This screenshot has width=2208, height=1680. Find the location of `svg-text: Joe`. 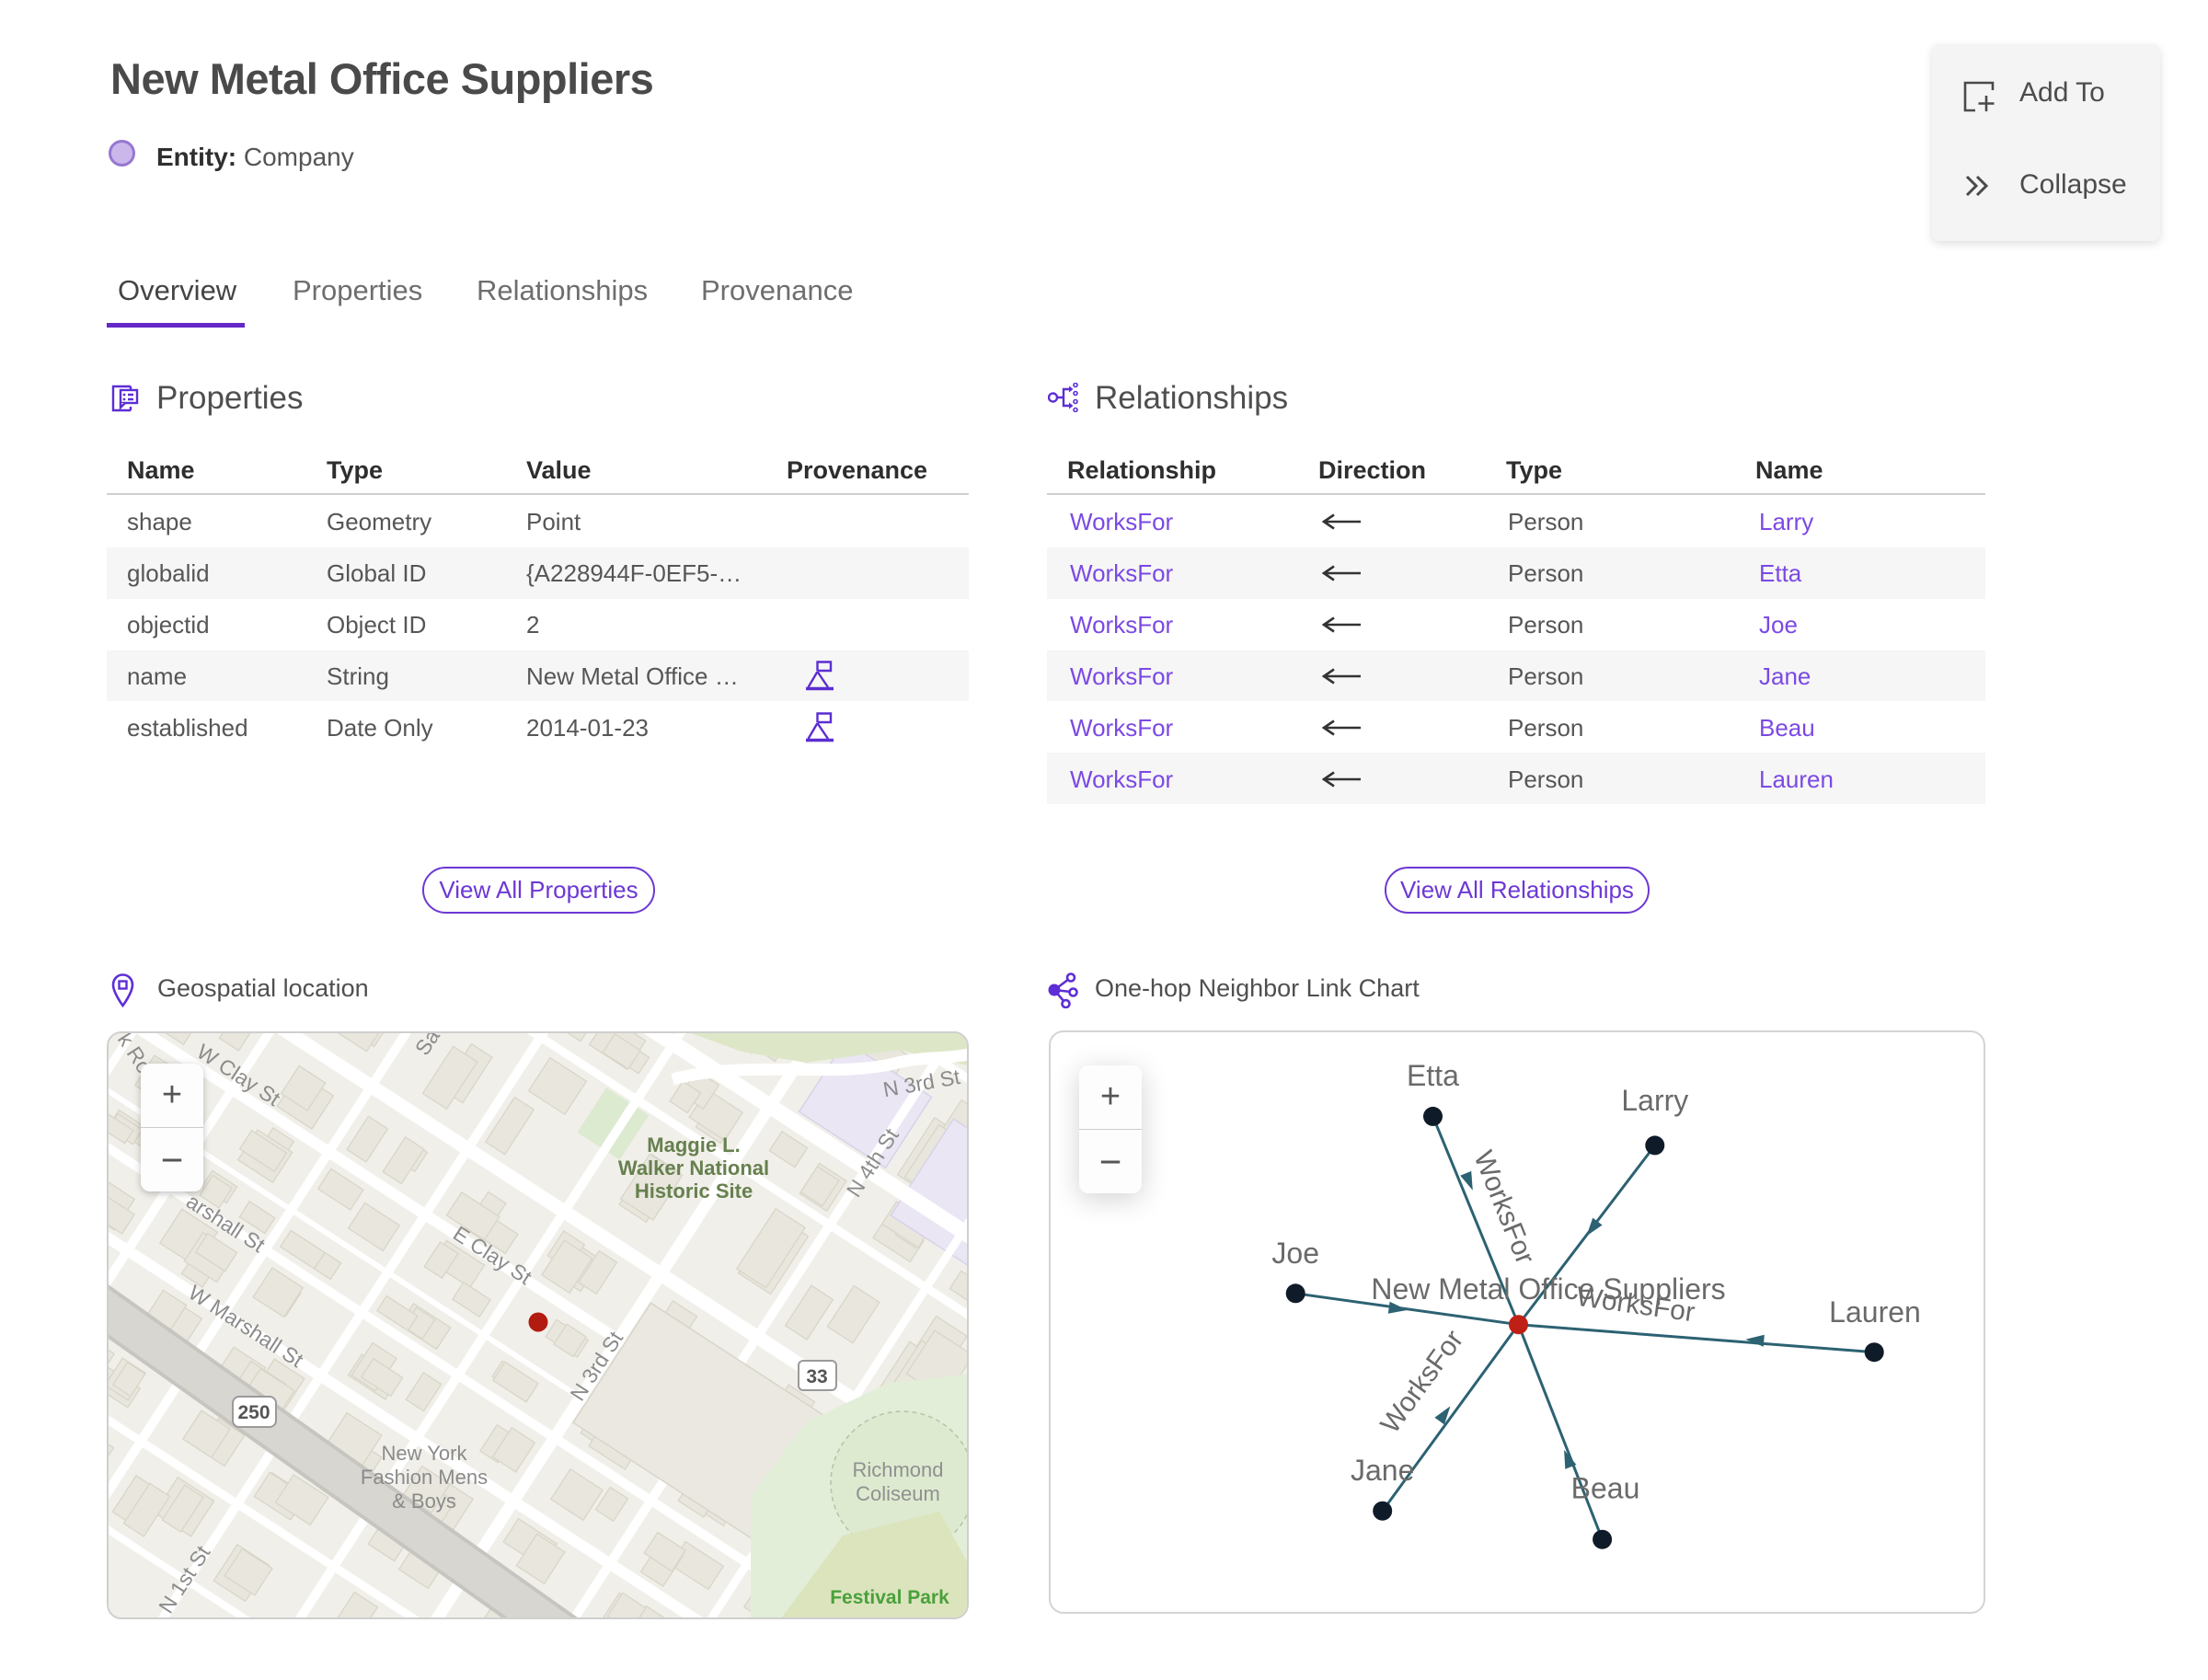

svg-text: Joe is located at coordinates (1295, 1253).